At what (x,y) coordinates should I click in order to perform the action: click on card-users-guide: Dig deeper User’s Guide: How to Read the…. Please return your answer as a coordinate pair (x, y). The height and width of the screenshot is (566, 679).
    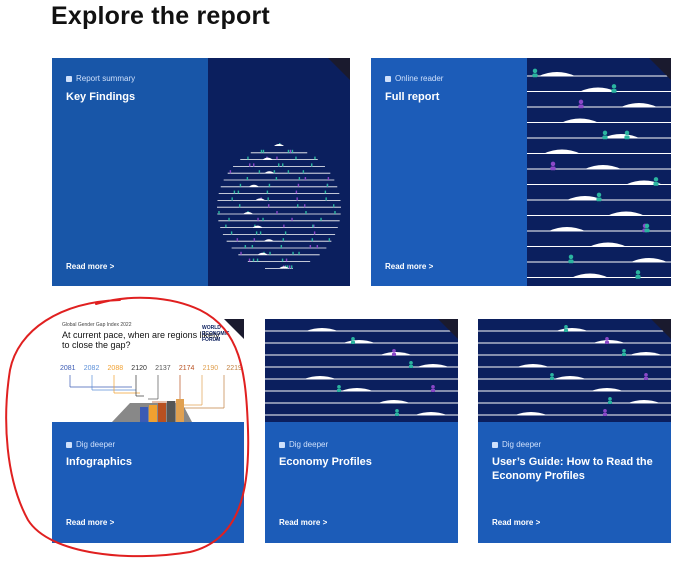
    Looking at the image, I should click on (574, 431).